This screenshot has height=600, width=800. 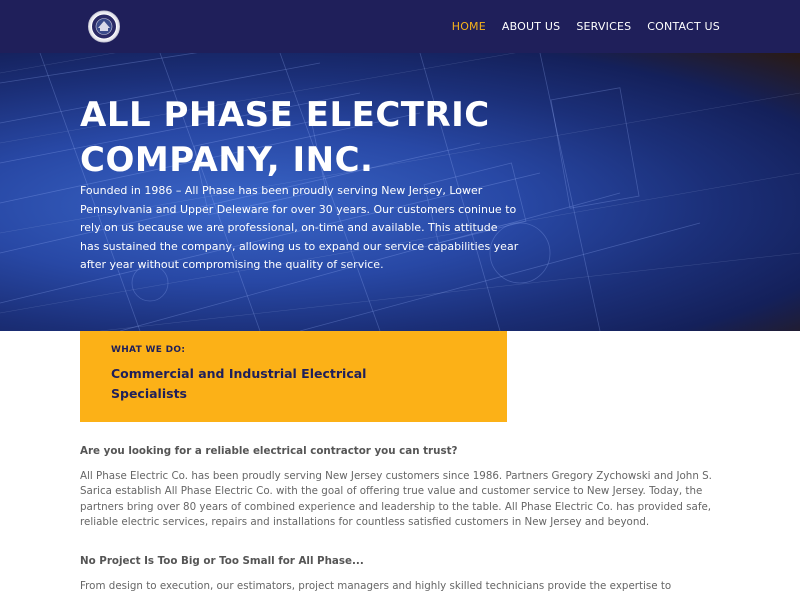 I want to click on what-we-do-label: WHAT WE DO:, so click(x=148, y=350).